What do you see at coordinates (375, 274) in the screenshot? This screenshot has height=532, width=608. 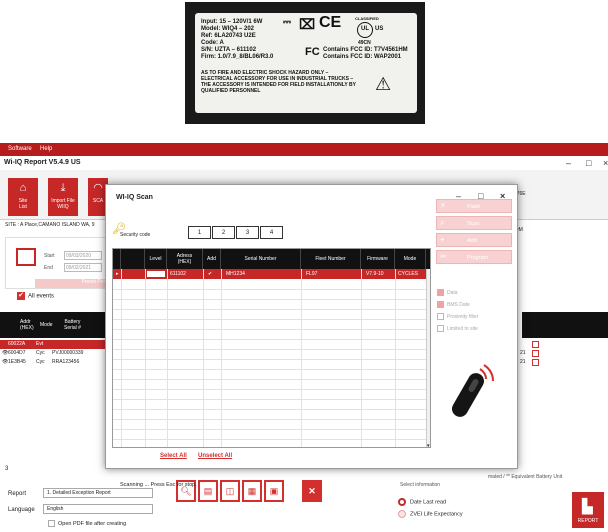 I see `firmware-cell: V7.9-10` at bounding box center [375, 274].